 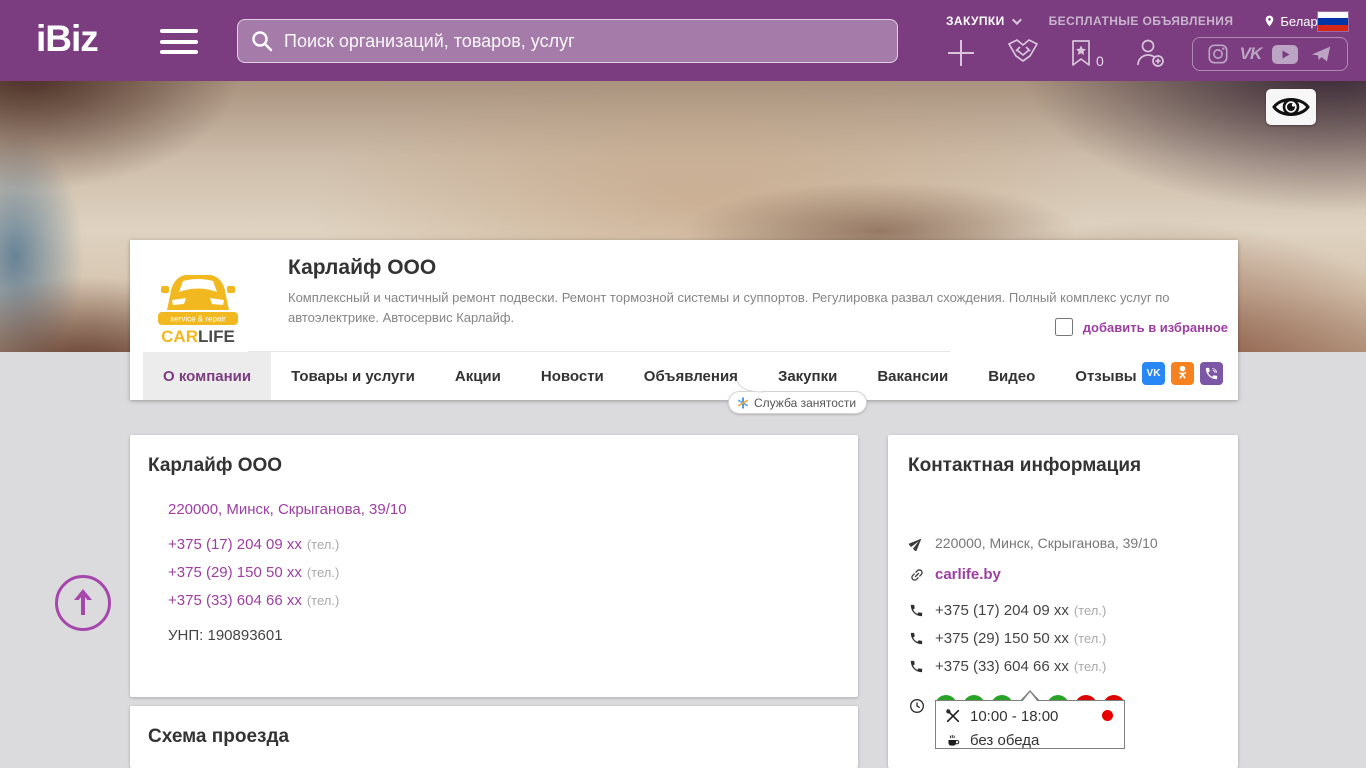 I want to click on company-logo: service & repair CARLIFE, so click(x=198, y=298).